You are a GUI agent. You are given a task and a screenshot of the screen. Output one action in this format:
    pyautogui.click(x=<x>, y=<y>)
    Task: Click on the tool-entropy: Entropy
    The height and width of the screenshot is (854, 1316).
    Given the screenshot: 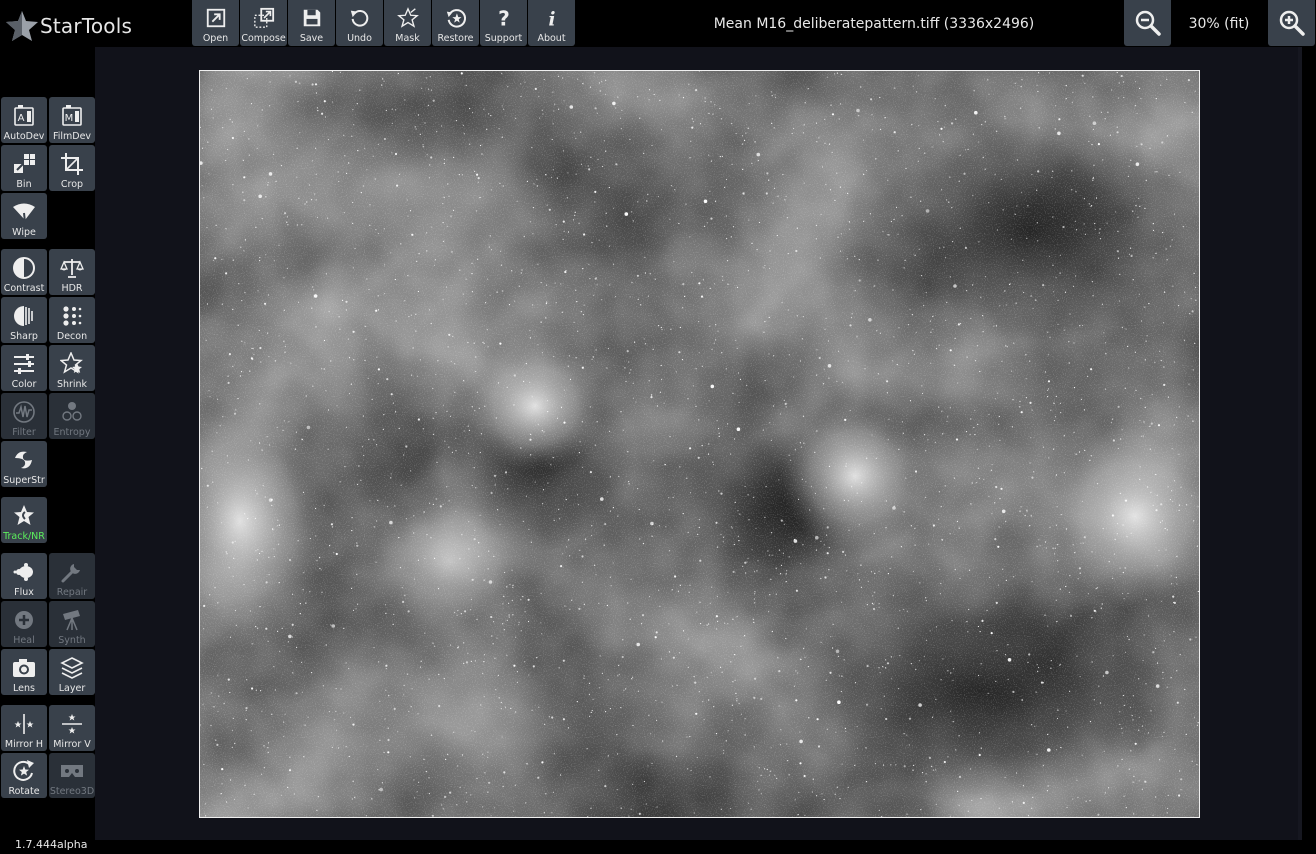 What is the action you would take?
    pyautogui.click(x=72, y=416)
    